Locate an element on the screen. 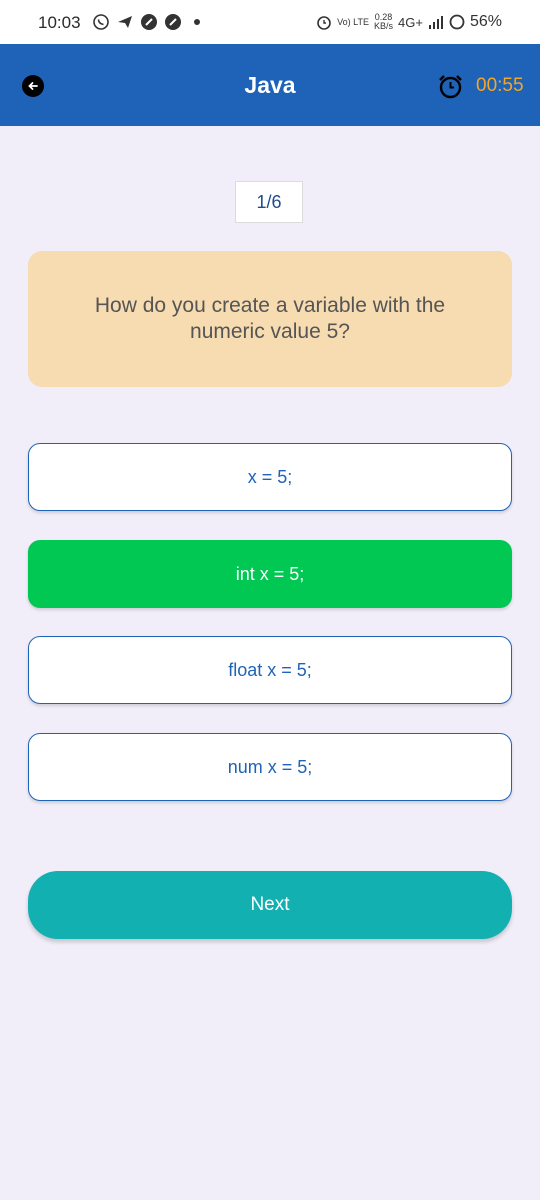 This screenshot has width=540, height=1200. signal-icon is located at coordinates (435, 22).